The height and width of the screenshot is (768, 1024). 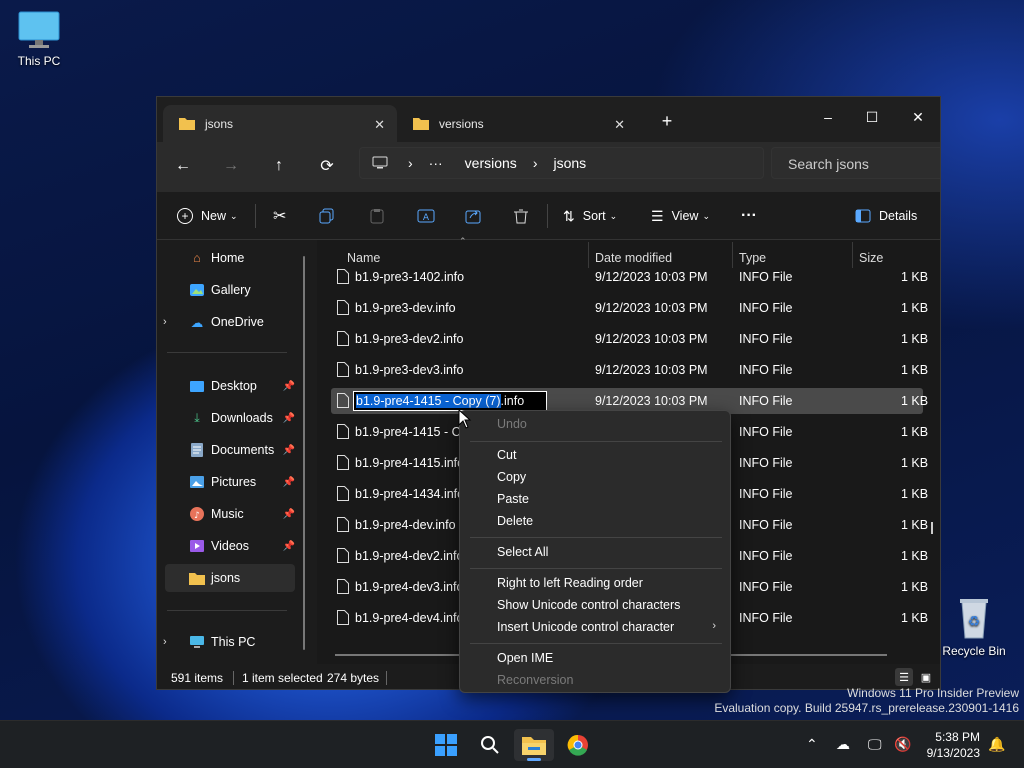 What do you see at coordinates (231, 166) in the screenshot?
I see `forward-button: →` at bounding box center [231, 166].